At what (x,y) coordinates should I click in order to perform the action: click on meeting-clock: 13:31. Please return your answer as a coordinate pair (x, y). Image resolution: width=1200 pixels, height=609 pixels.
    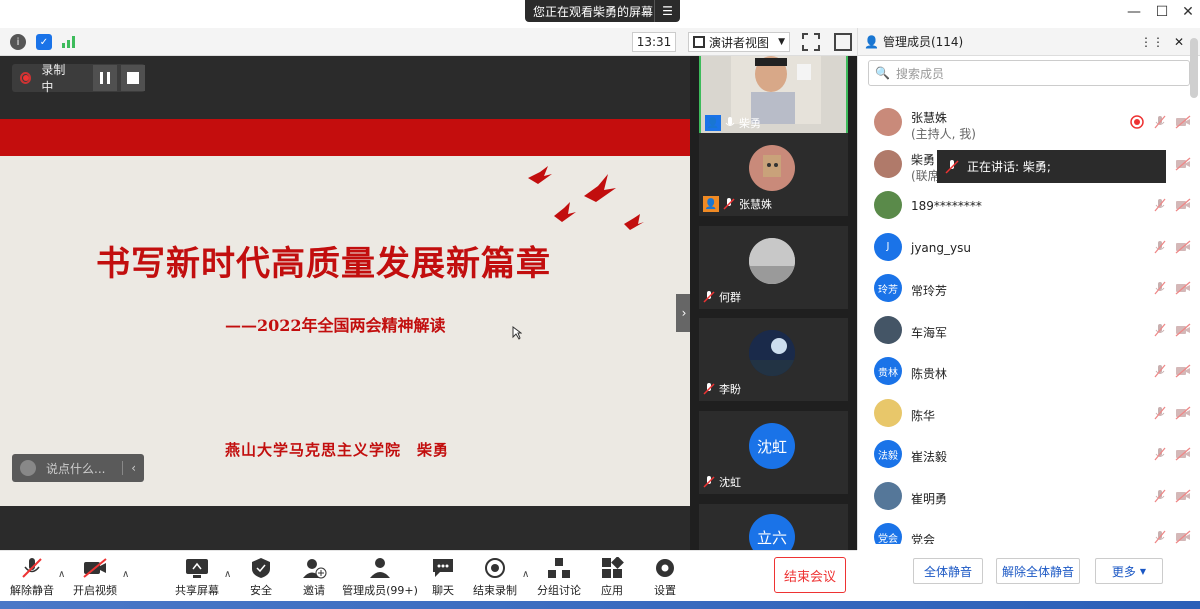
    Looking at the image, I should click on (654, 42).